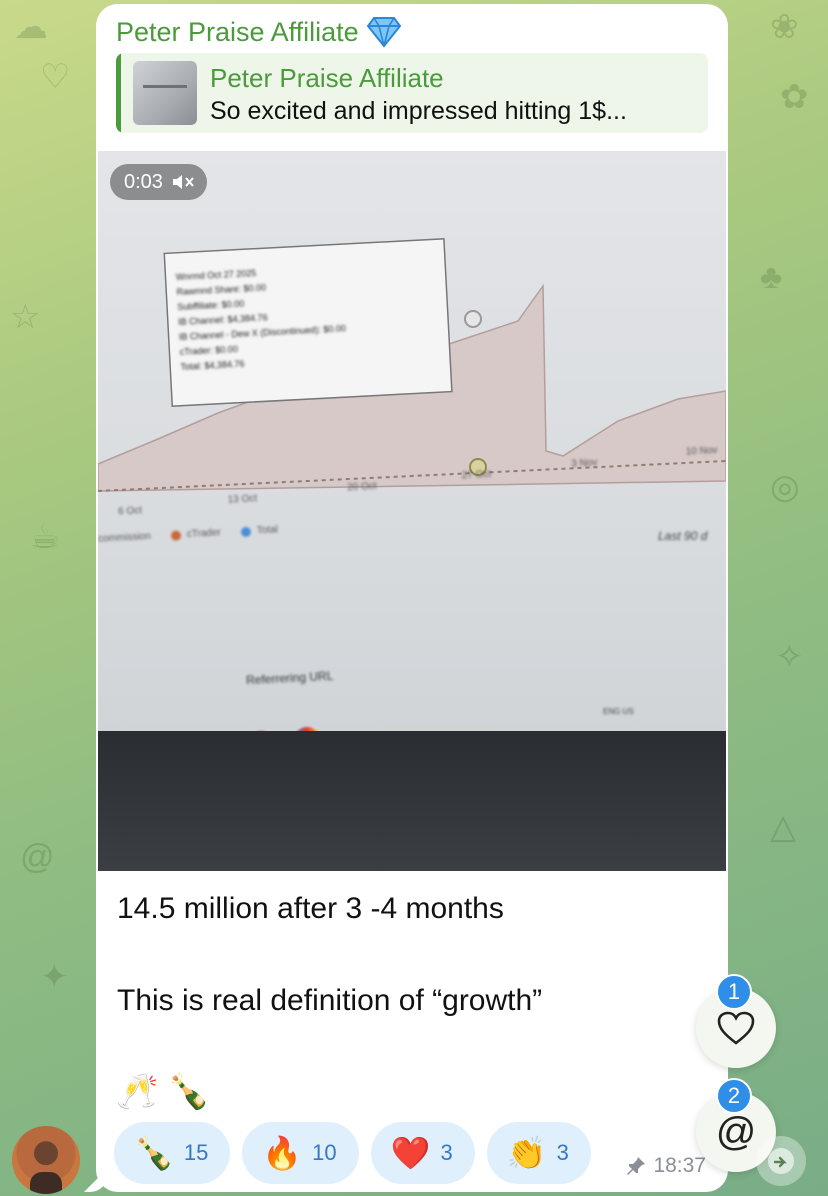 This screenshot has width=828, height=1196. Describe the element at coordinates (412, 801) in the screenshot. I see `laptop-bezel` at that location.